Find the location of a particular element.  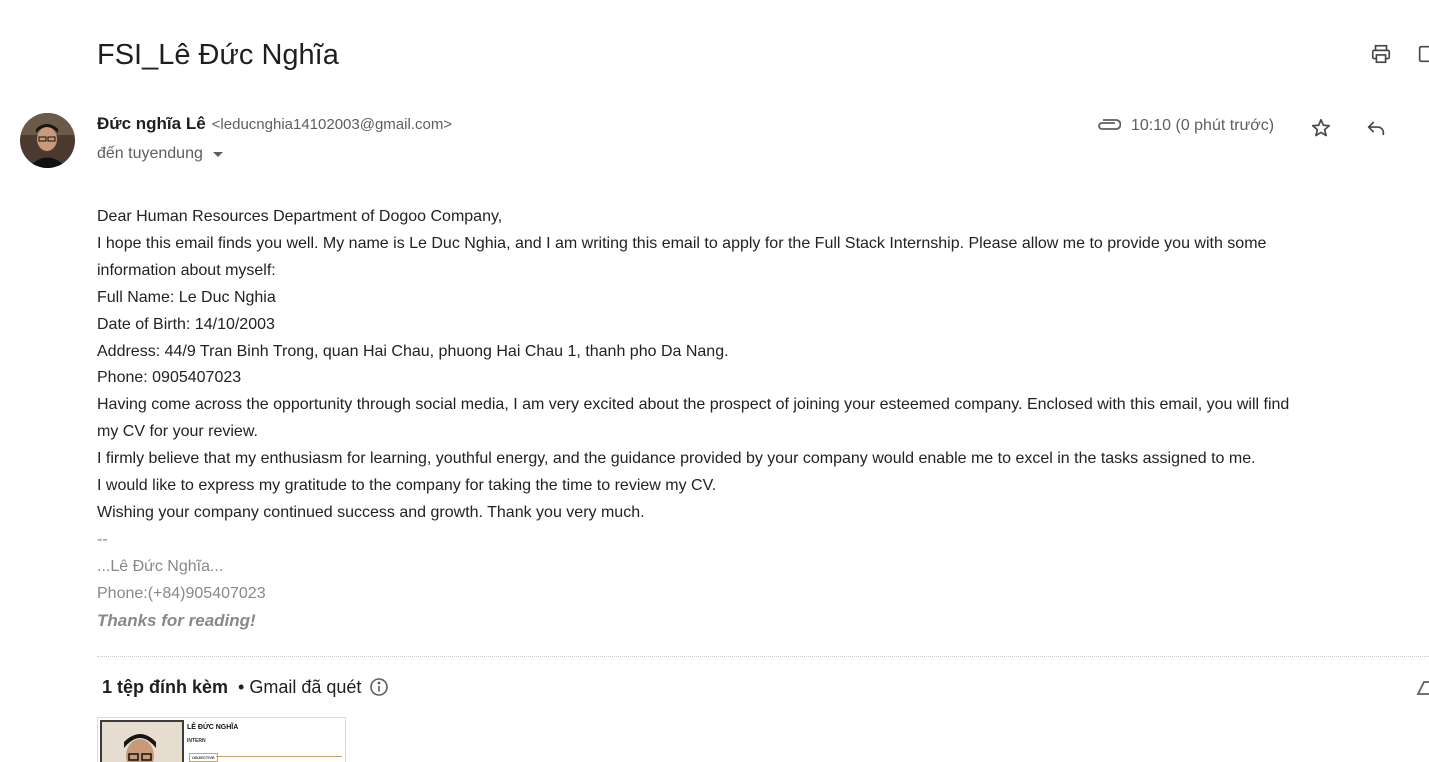

paperclip-icon is located at coordinates (1109, 126).